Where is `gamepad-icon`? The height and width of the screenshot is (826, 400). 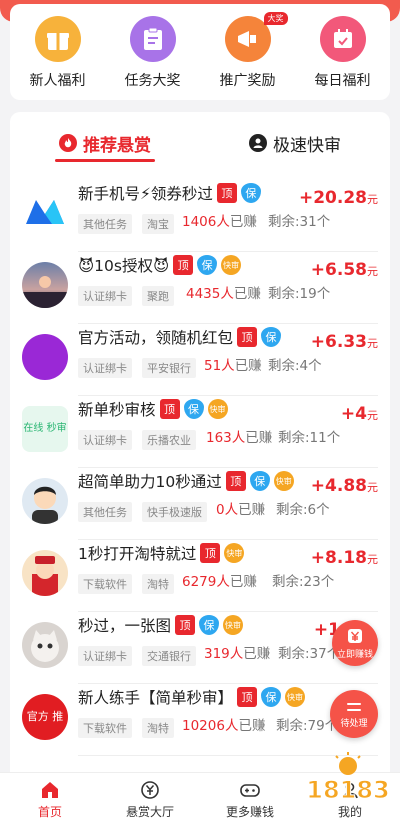 gamepad-icon is located at coordinates (250, 790).